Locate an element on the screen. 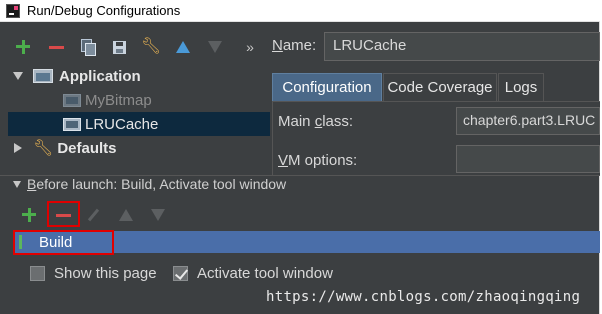 The height and width of the screenshot is (314, 602). save-icon is located at coordinates (119, 47).